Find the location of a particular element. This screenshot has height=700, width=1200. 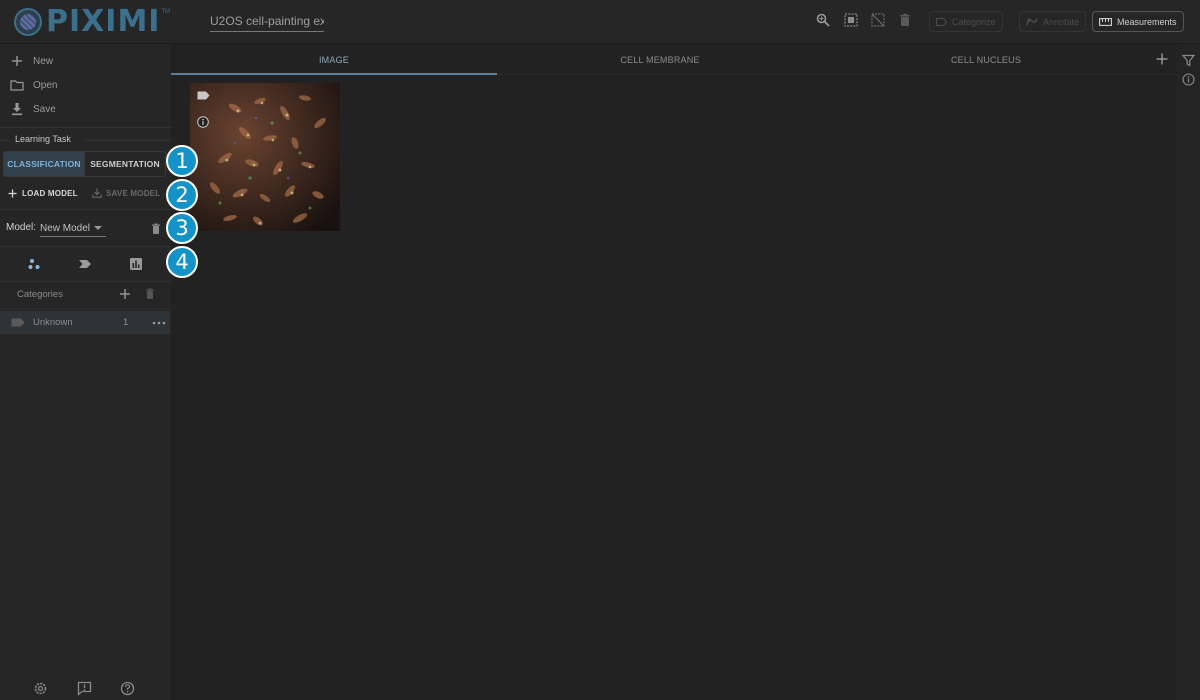

measurements-button: Measurements is located at coordinates (1138, 21).